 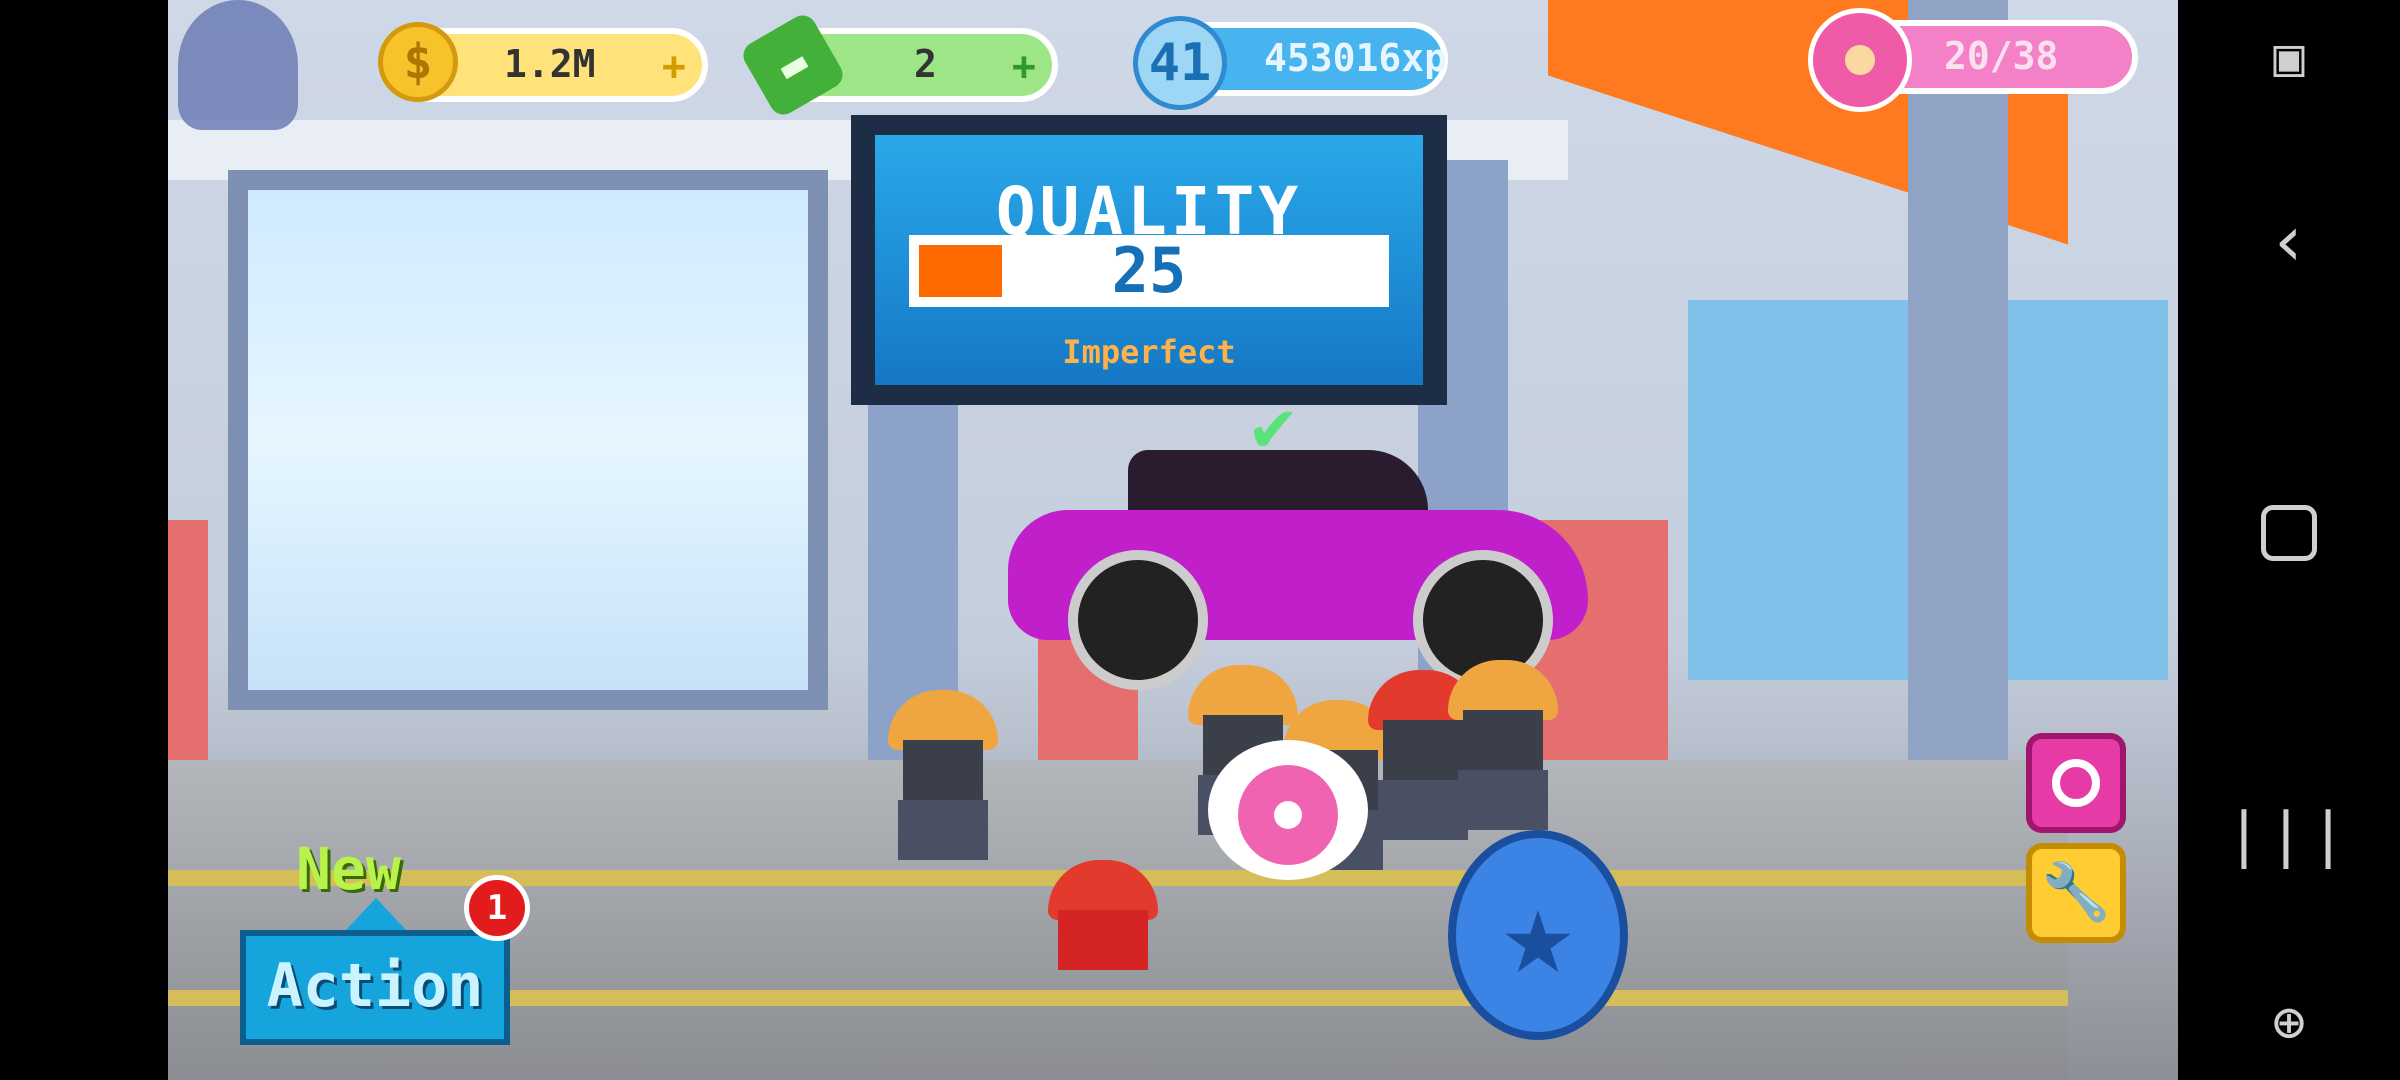 I want to click on quality-panel-inner: QUALITY 25 Imperfect, so click(x=1149, y=260).